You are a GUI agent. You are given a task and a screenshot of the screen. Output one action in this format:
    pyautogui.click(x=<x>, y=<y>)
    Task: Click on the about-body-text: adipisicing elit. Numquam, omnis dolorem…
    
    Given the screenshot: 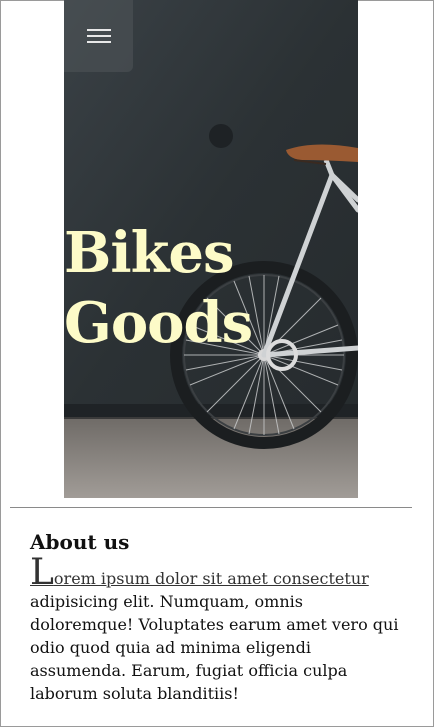 What is the action you would take?
    pyautogui.click(x=214, y=647)
    